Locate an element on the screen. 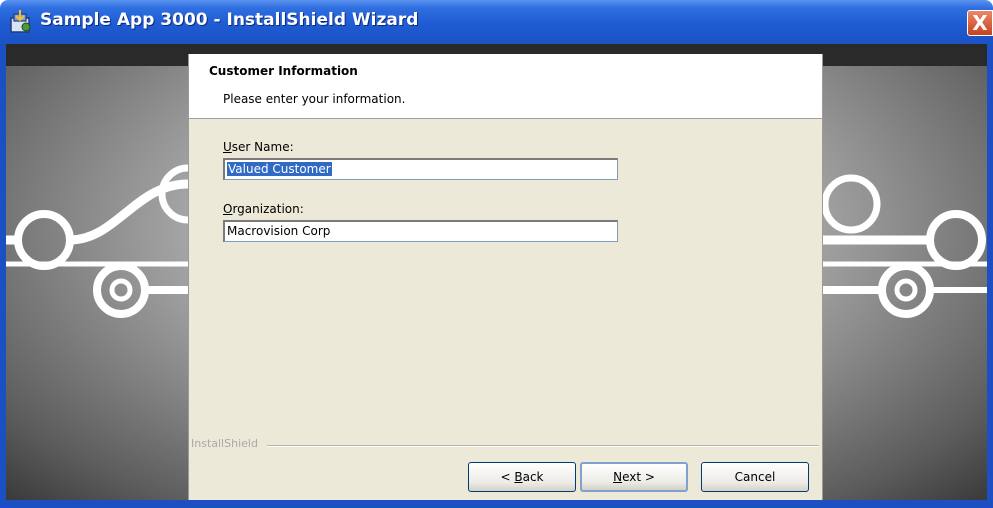  next-mnemonic: N is located at coordinates (618, 477).